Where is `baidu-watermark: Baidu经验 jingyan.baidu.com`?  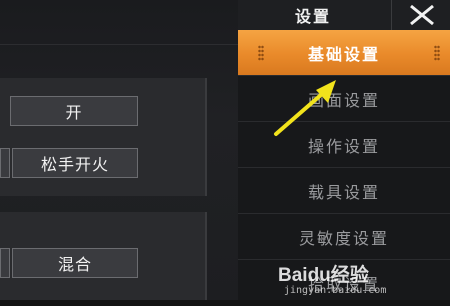 baidu-watermark: Baidu经验 jingyan.baidu.com is located at coordinates (364, 279).